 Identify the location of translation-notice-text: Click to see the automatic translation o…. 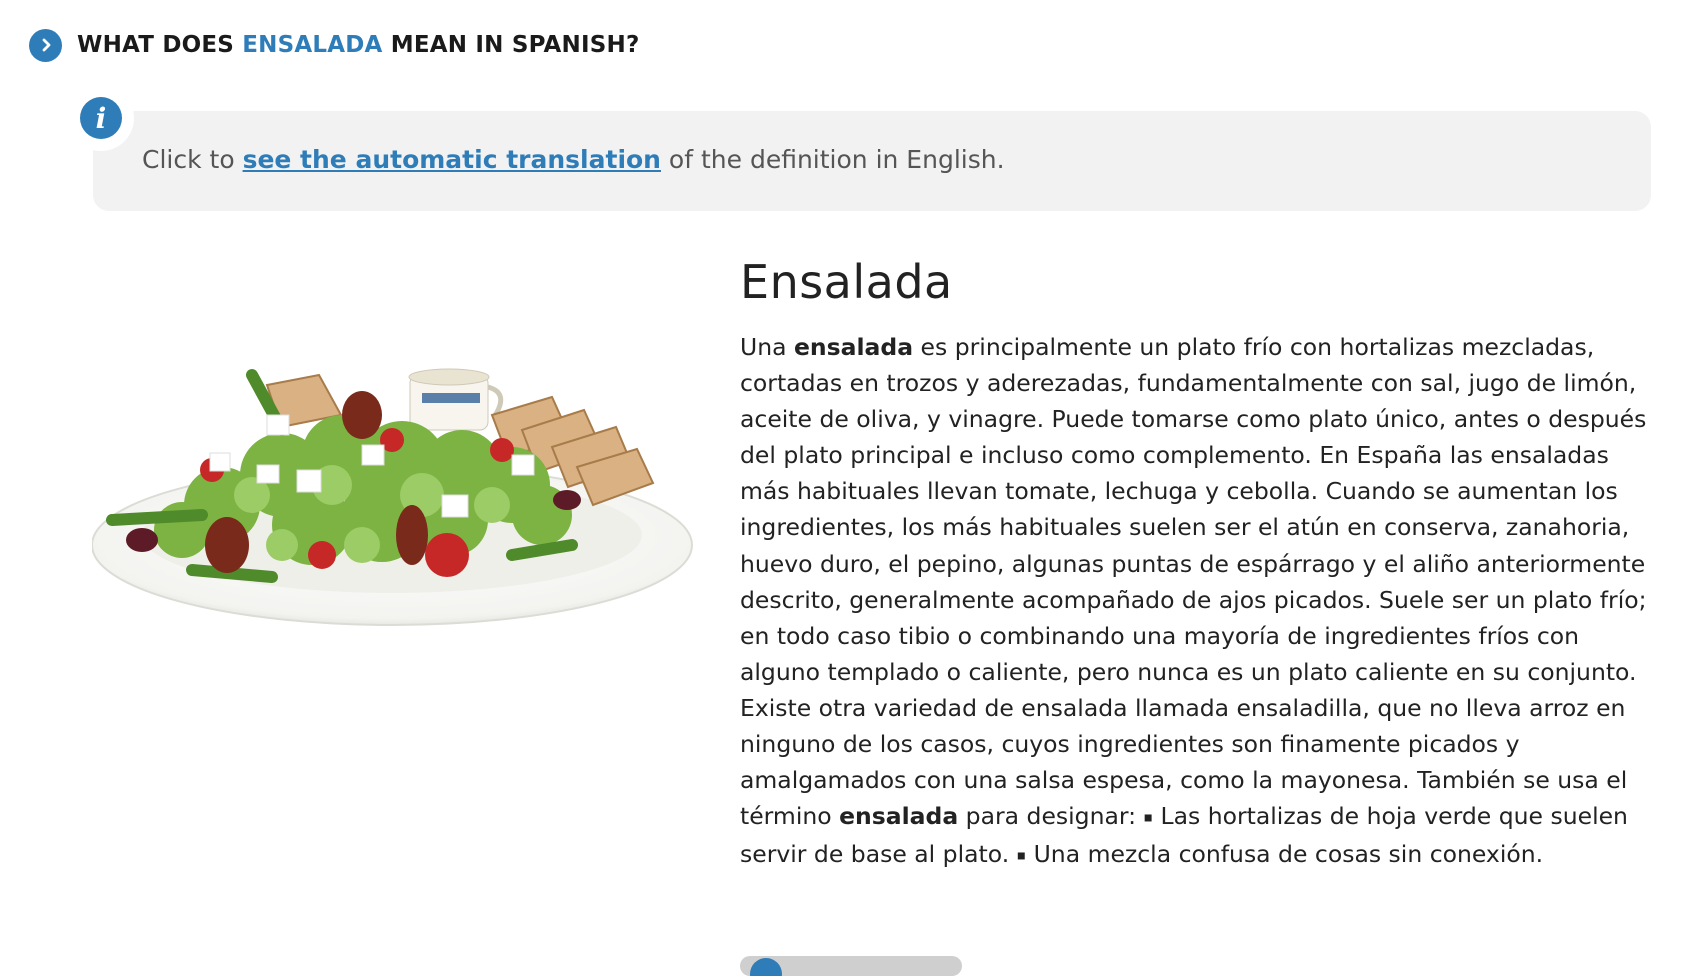
(573, 159).